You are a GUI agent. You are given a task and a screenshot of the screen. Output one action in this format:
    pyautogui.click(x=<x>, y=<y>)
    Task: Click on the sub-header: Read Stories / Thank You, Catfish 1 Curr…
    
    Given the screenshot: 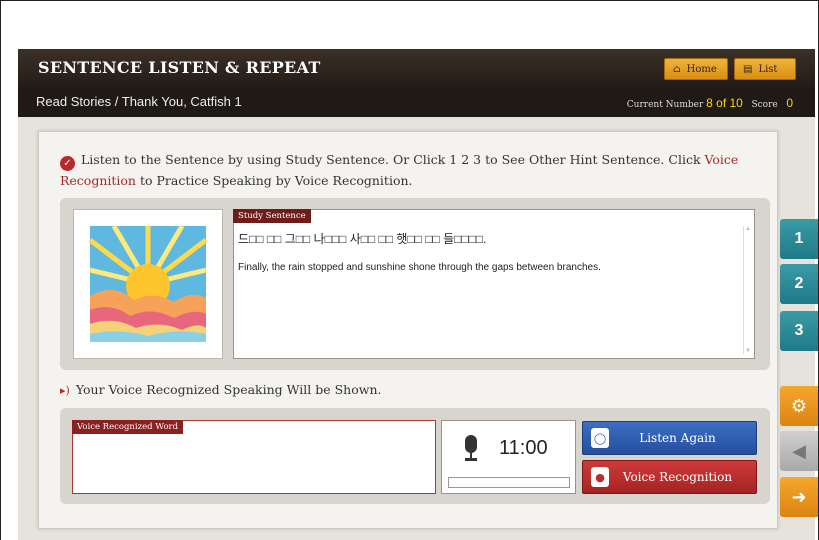 What is the action you would take?
    pyautogui.click(x=416, y=102)
    